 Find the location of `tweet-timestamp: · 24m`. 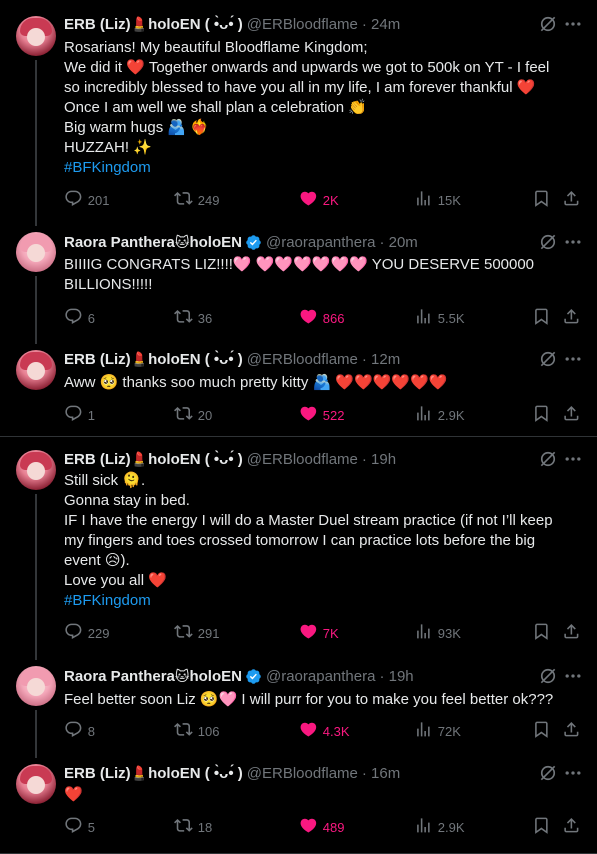

tweet-timestamp: · 24m is located at coordinates (381, 24).